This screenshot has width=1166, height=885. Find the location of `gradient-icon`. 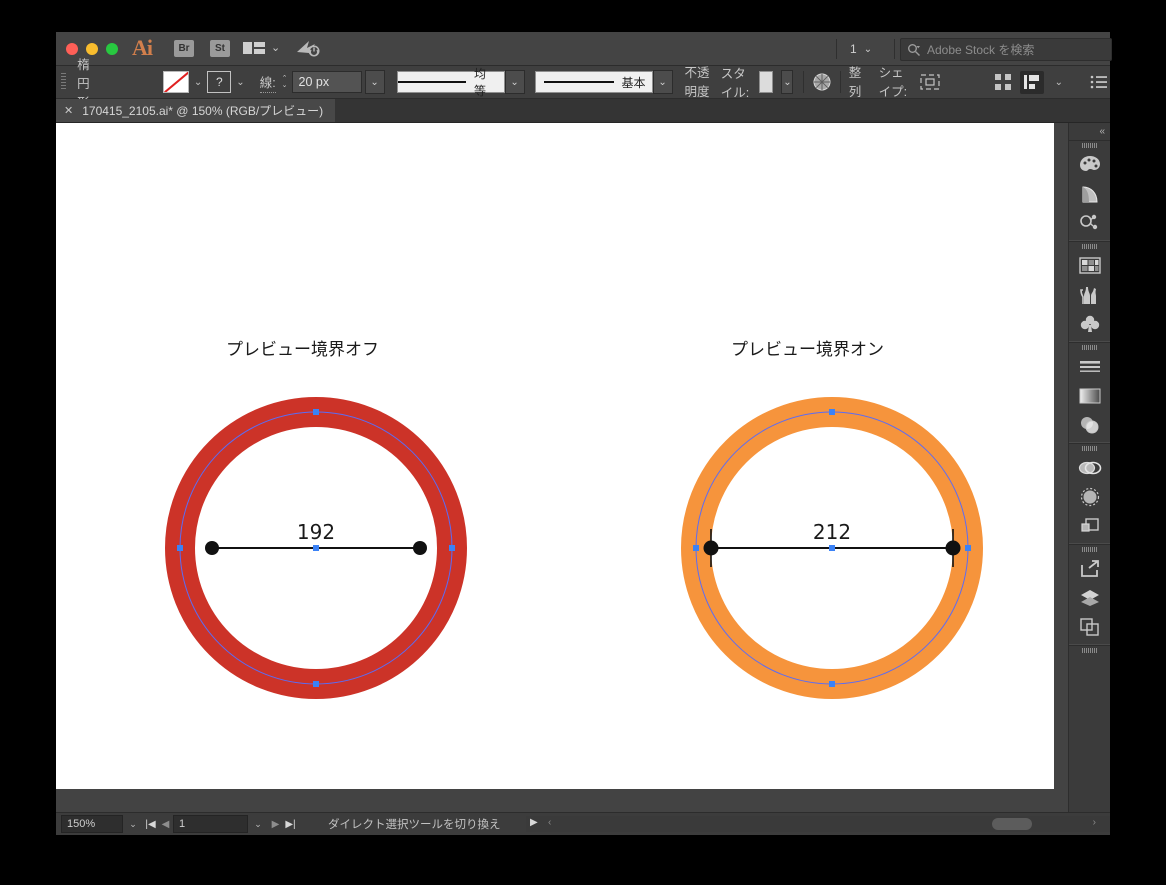

gradient-icon is located at coordinates (1089, 395).